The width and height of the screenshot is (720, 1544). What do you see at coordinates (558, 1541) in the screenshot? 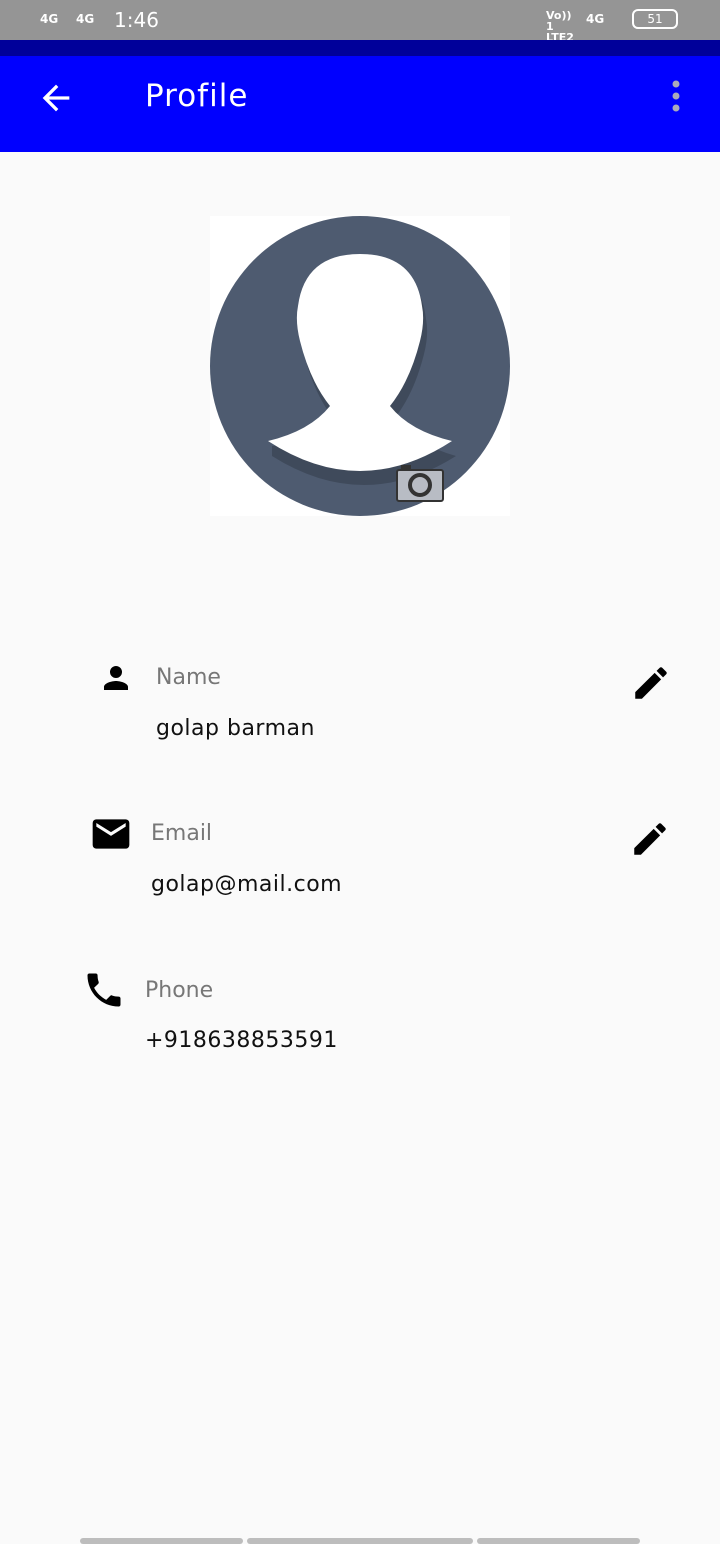
I see `nav-bar-segment-right` at bounding box center [558, 1541].